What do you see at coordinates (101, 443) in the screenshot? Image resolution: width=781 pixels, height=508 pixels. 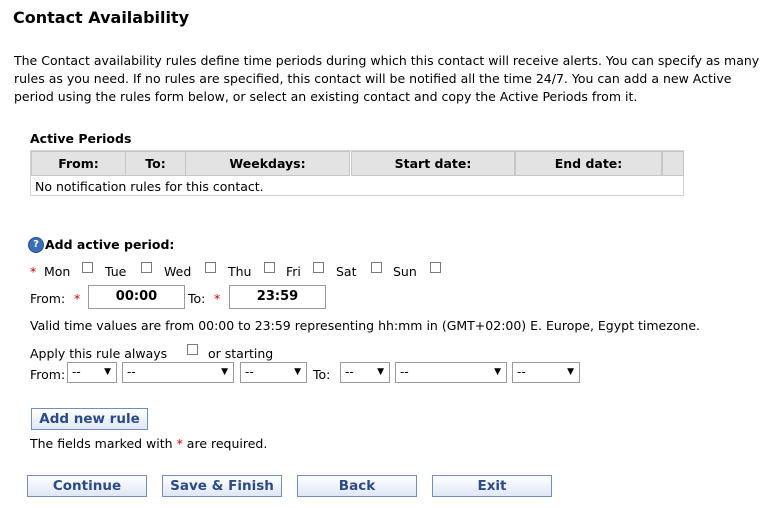 I see `required-note-before: The fields marked with` at bounding box center [101, 443].